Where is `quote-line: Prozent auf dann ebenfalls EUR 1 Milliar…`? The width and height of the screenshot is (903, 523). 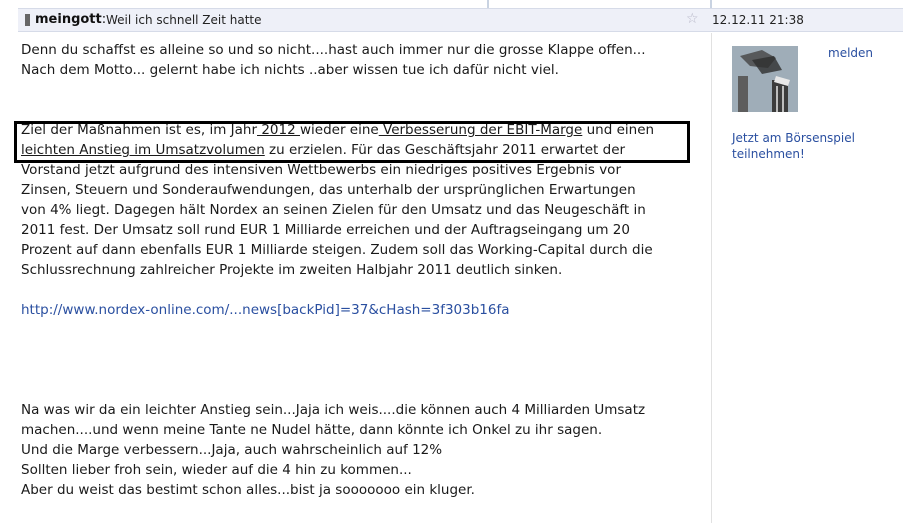
quote-line: Prozent auf dann ebenfalls EUR 1 Milliar… is located at coordinates (337, 250).